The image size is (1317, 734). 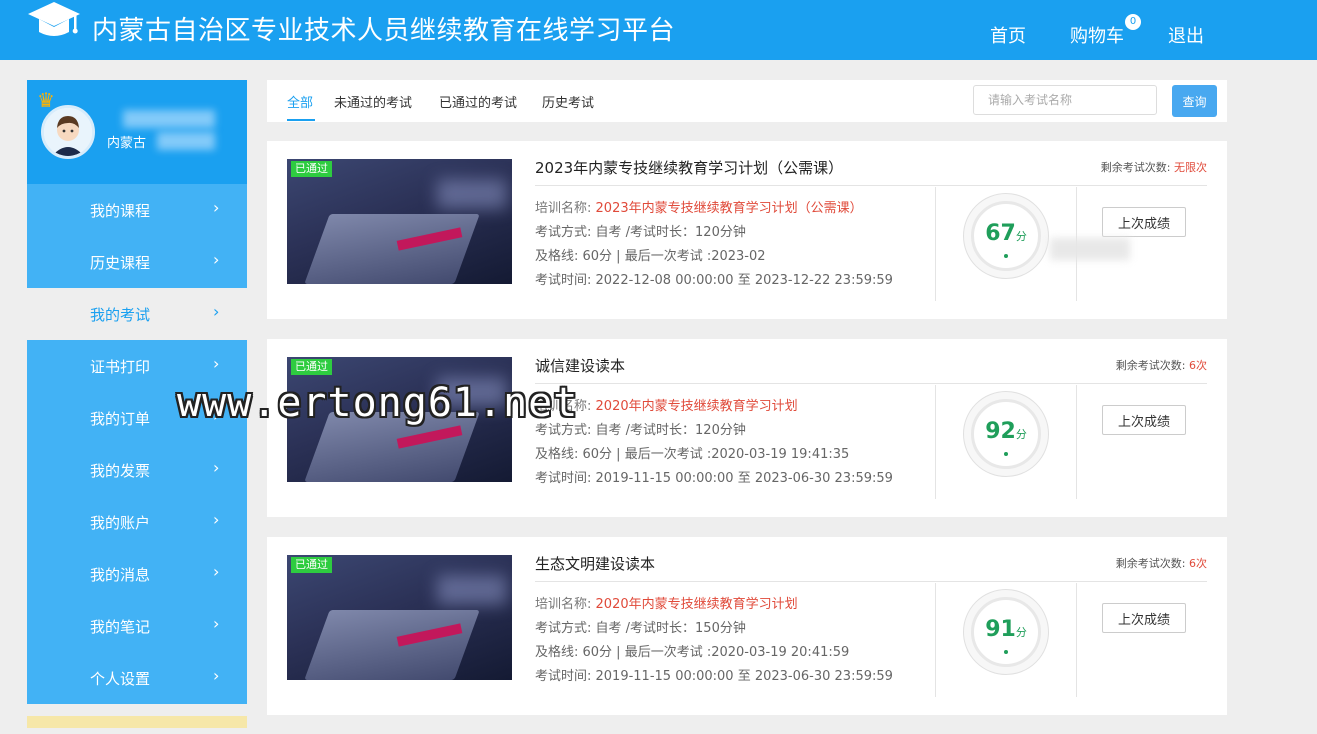 I want to click on tab-history: 历史考试, so click(x=568, y=101).